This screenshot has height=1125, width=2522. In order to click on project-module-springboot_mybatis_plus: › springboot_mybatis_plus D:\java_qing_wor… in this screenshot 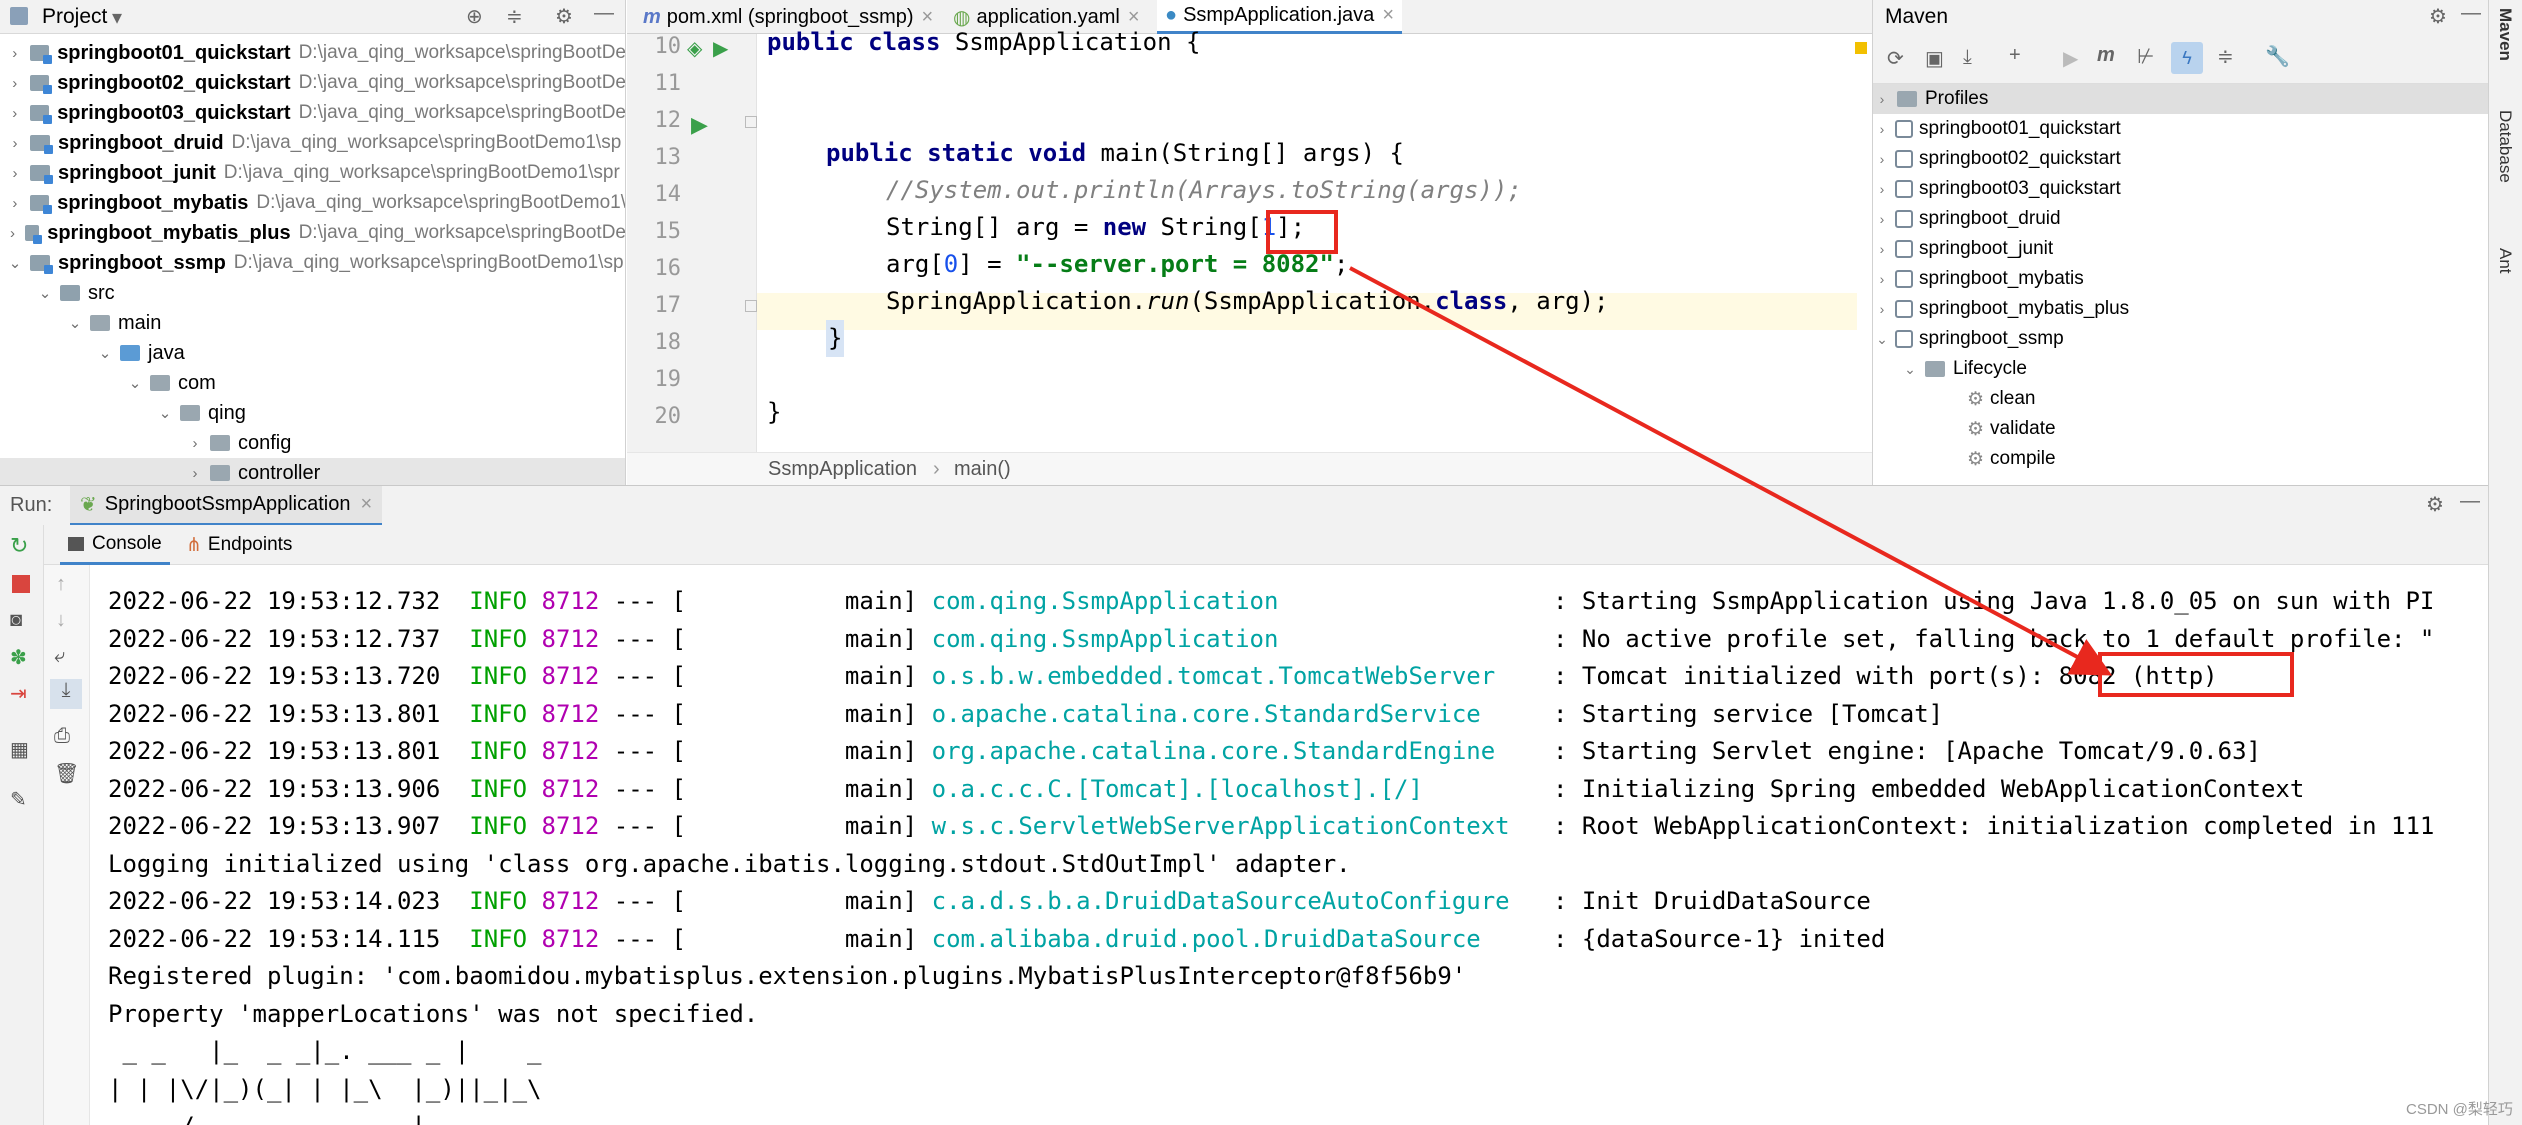, I will do `click(312, 233)`.